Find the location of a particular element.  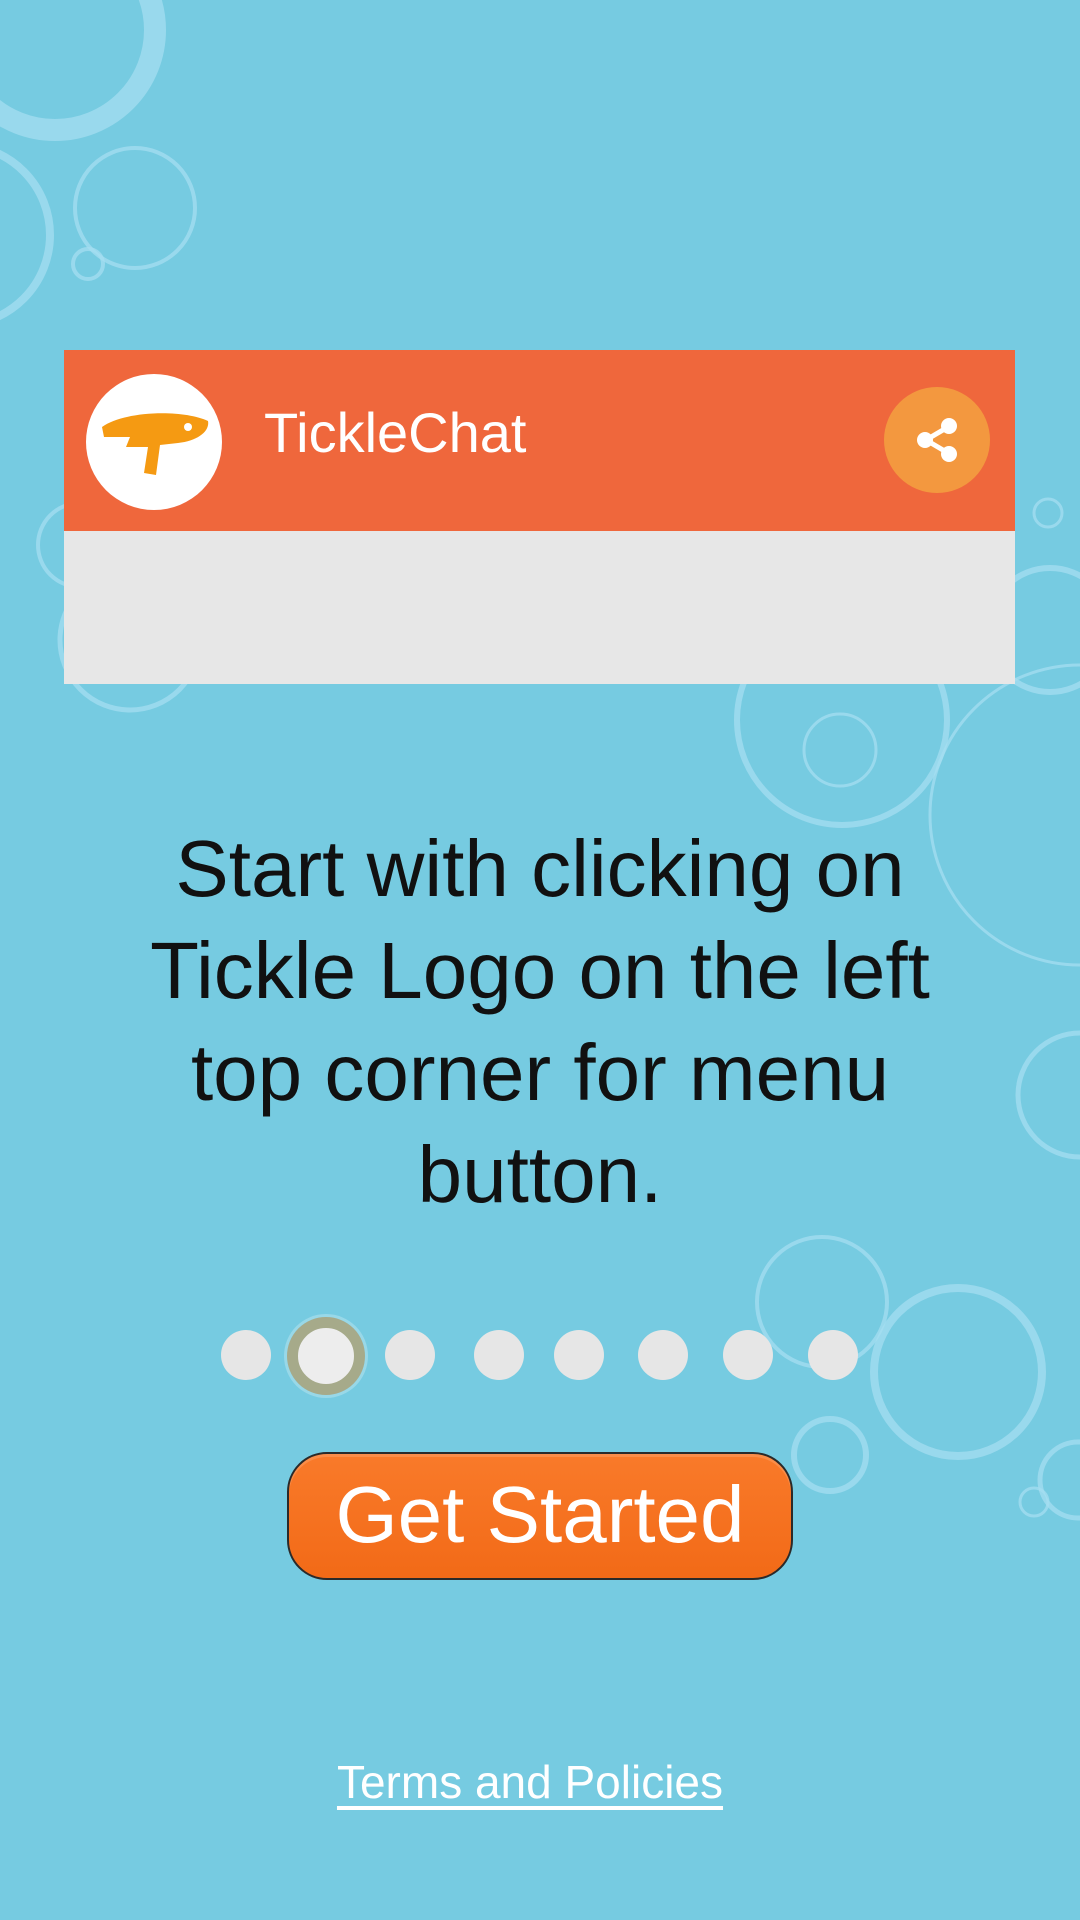

share-icon is located at coordinates (937, 440).